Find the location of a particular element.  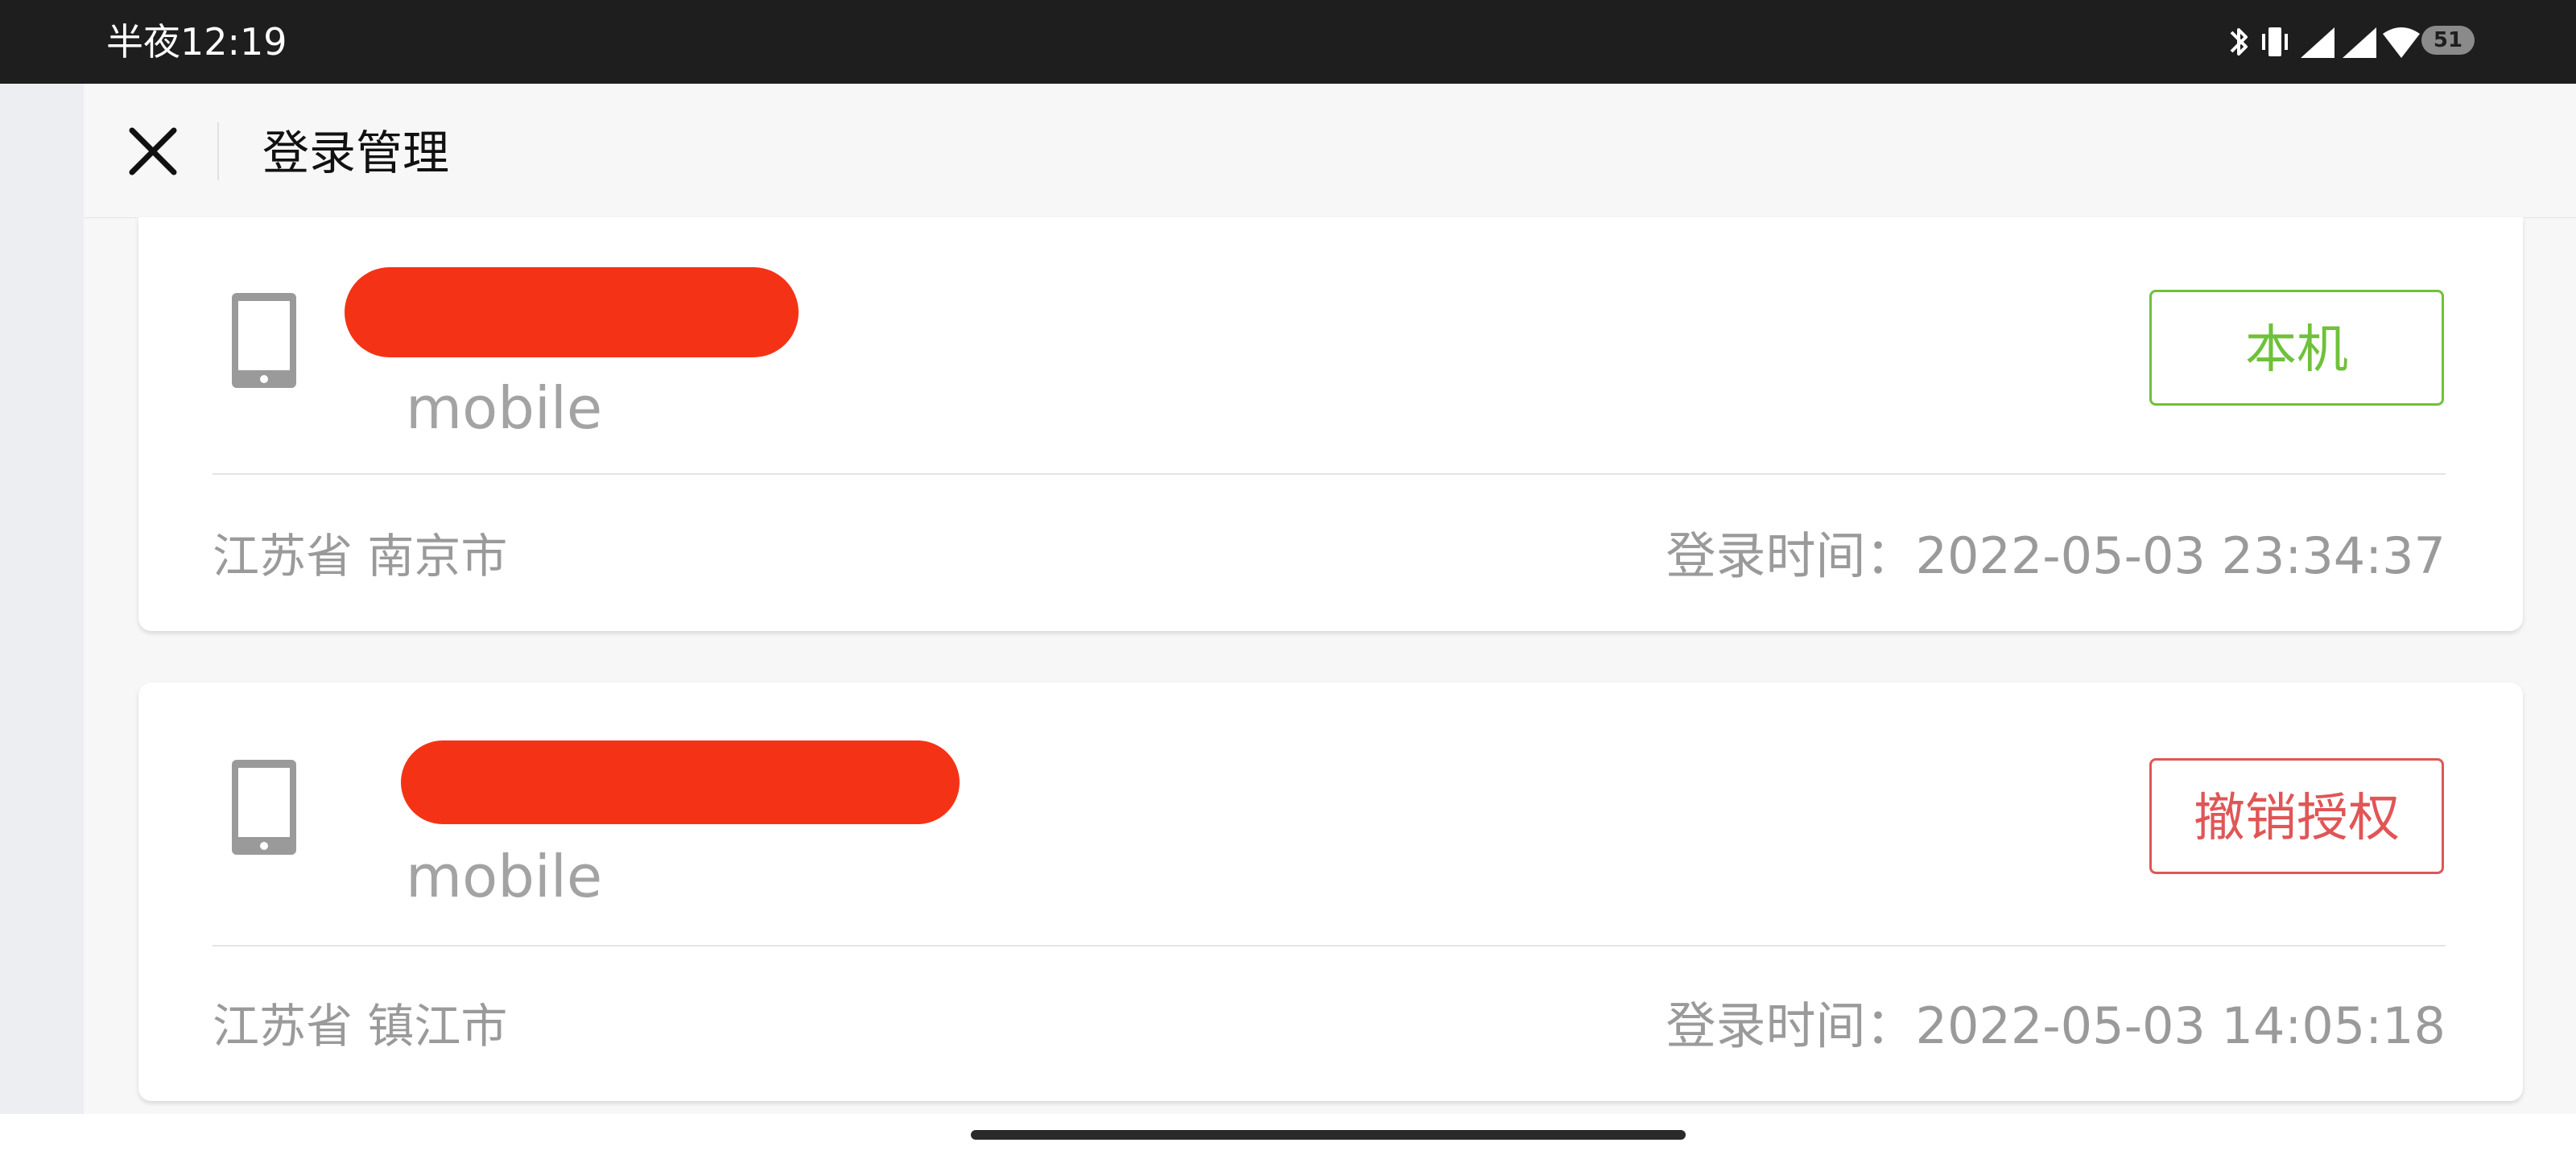

bluetooth-icon is located at coordinates (2239, 42).